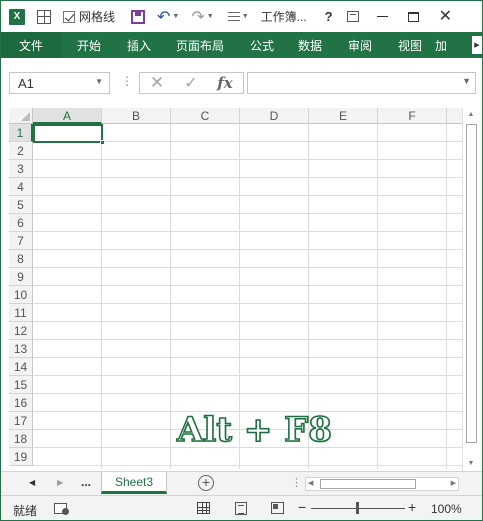 The height and width of the screenshot is (521, 483). I want to click on scroll-up-icon: ▲, so click(471, 116).